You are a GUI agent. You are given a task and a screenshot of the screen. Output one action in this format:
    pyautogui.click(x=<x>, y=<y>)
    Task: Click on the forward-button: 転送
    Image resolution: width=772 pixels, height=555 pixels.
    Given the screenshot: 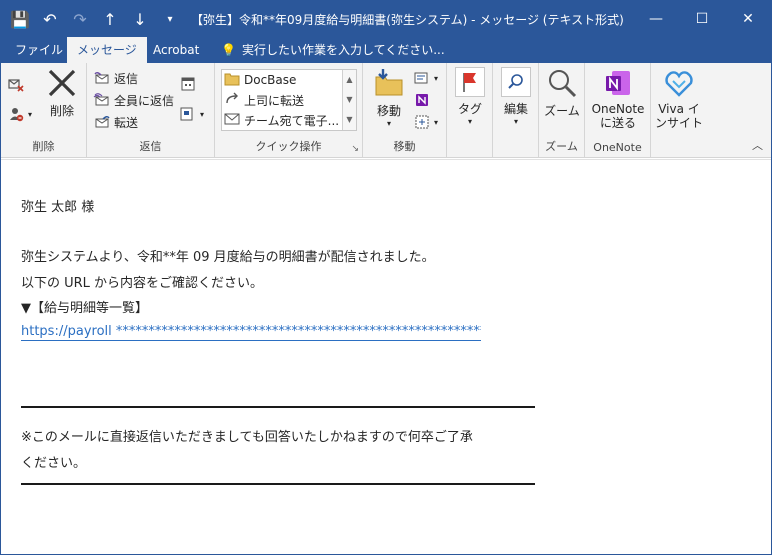 What is the action you would take?
    pyautogui.click(x=115, y=122)
    